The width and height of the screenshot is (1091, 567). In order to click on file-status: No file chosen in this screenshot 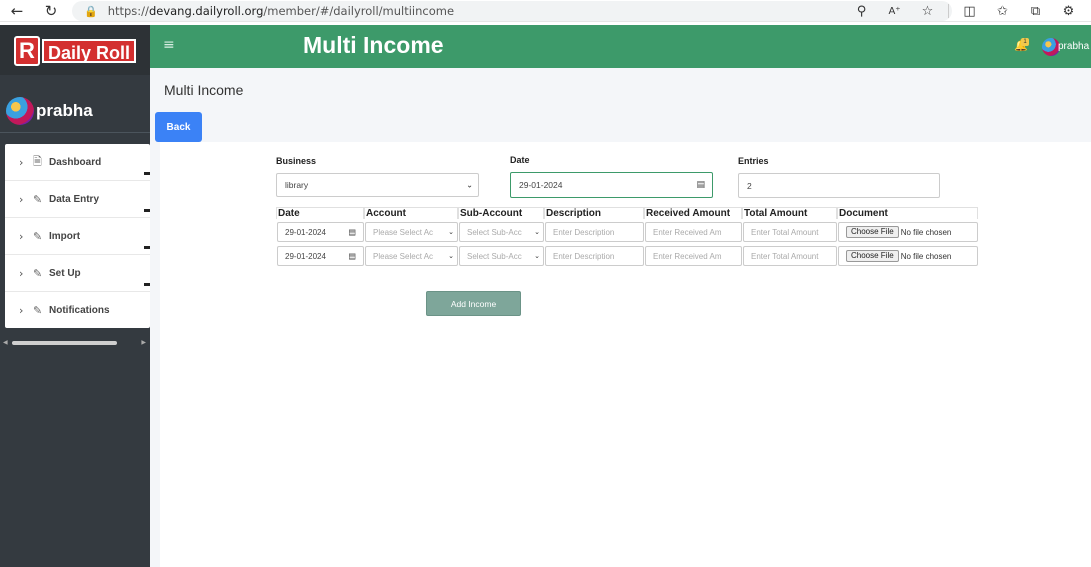, I will do `click(926, 256)`.